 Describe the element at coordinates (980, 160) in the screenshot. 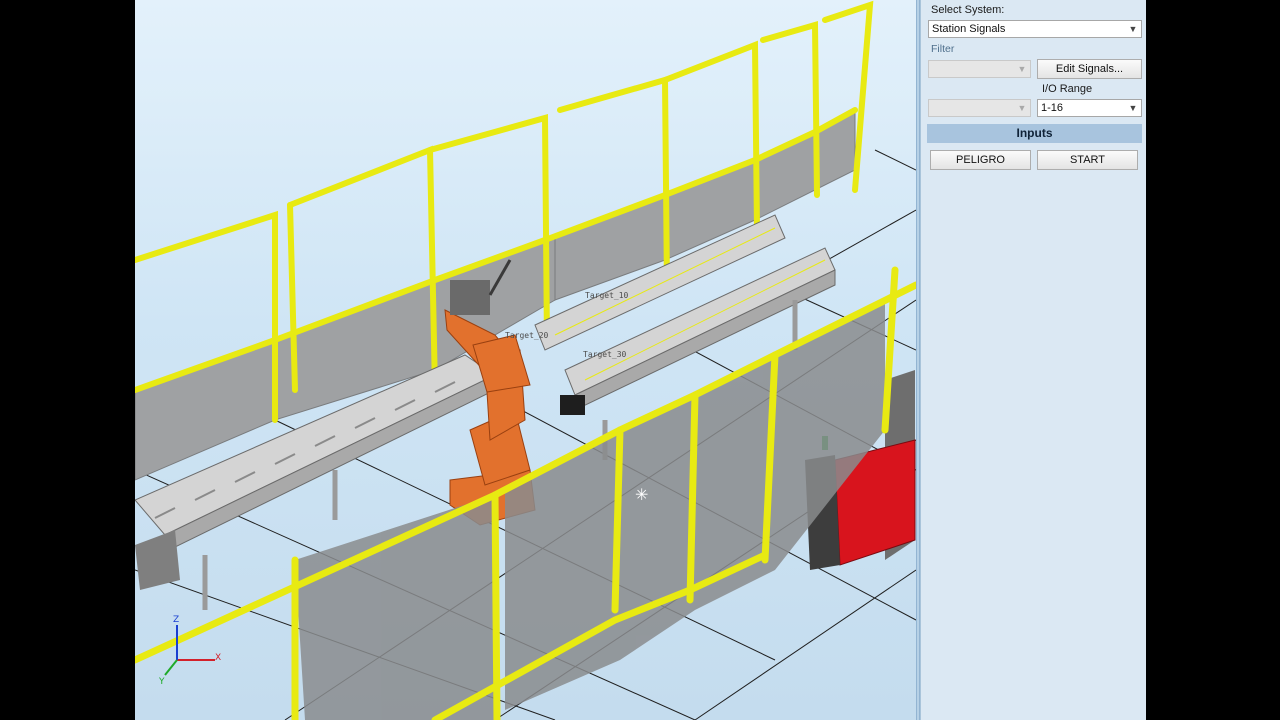

I see `input-peligro-button: PELIGRO` at that location.